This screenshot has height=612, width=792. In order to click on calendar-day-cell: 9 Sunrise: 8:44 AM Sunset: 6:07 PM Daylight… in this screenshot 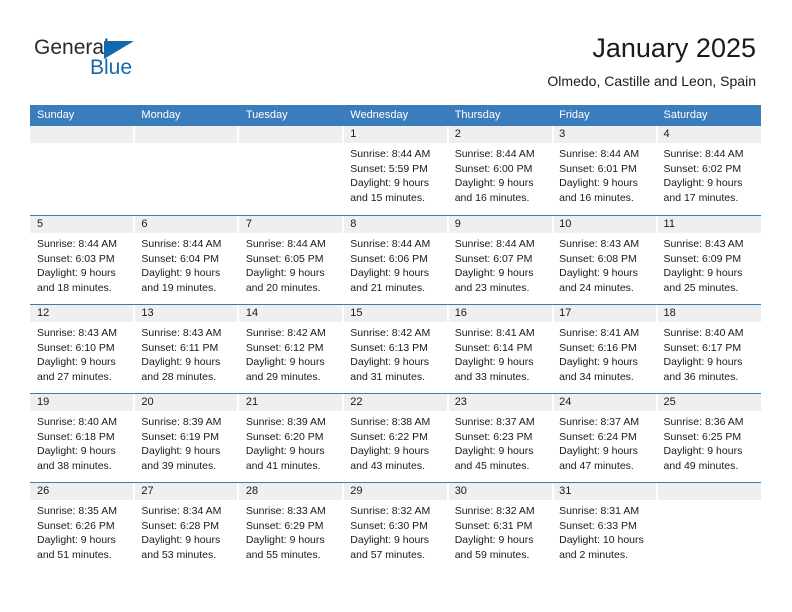, I will do `click(500, 260)`.